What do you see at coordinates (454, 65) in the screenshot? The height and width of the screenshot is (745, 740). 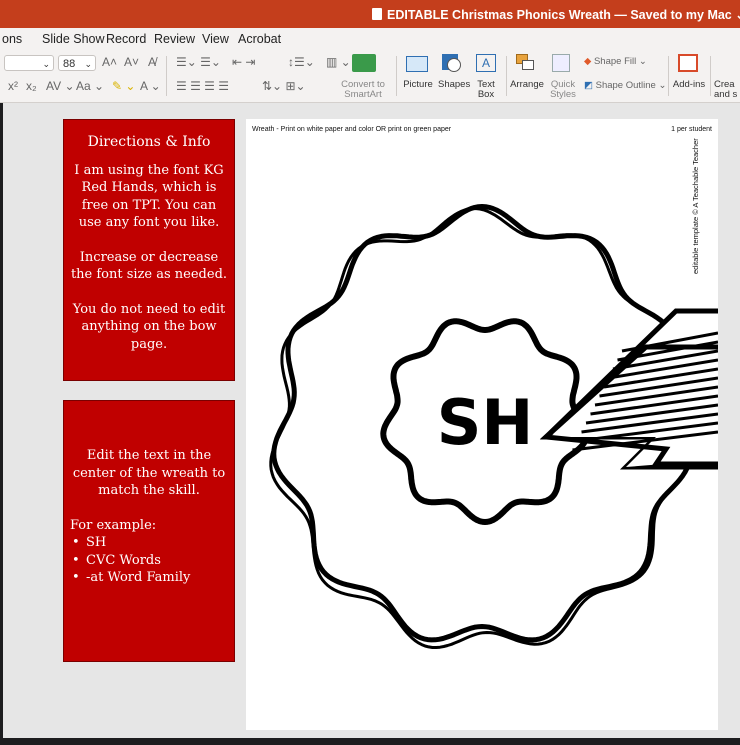 I see `circle-shape-icon` at bounding box center [454, 65].